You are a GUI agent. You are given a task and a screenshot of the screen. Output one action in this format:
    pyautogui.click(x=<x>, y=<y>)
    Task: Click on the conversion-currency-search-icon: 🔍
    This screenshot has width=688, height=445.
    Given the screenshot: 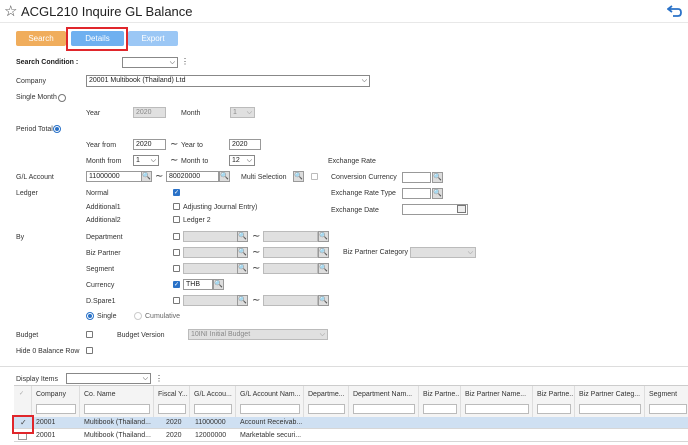 What is the action you would take?
    pyautogui.click(x=437, y=177)
    